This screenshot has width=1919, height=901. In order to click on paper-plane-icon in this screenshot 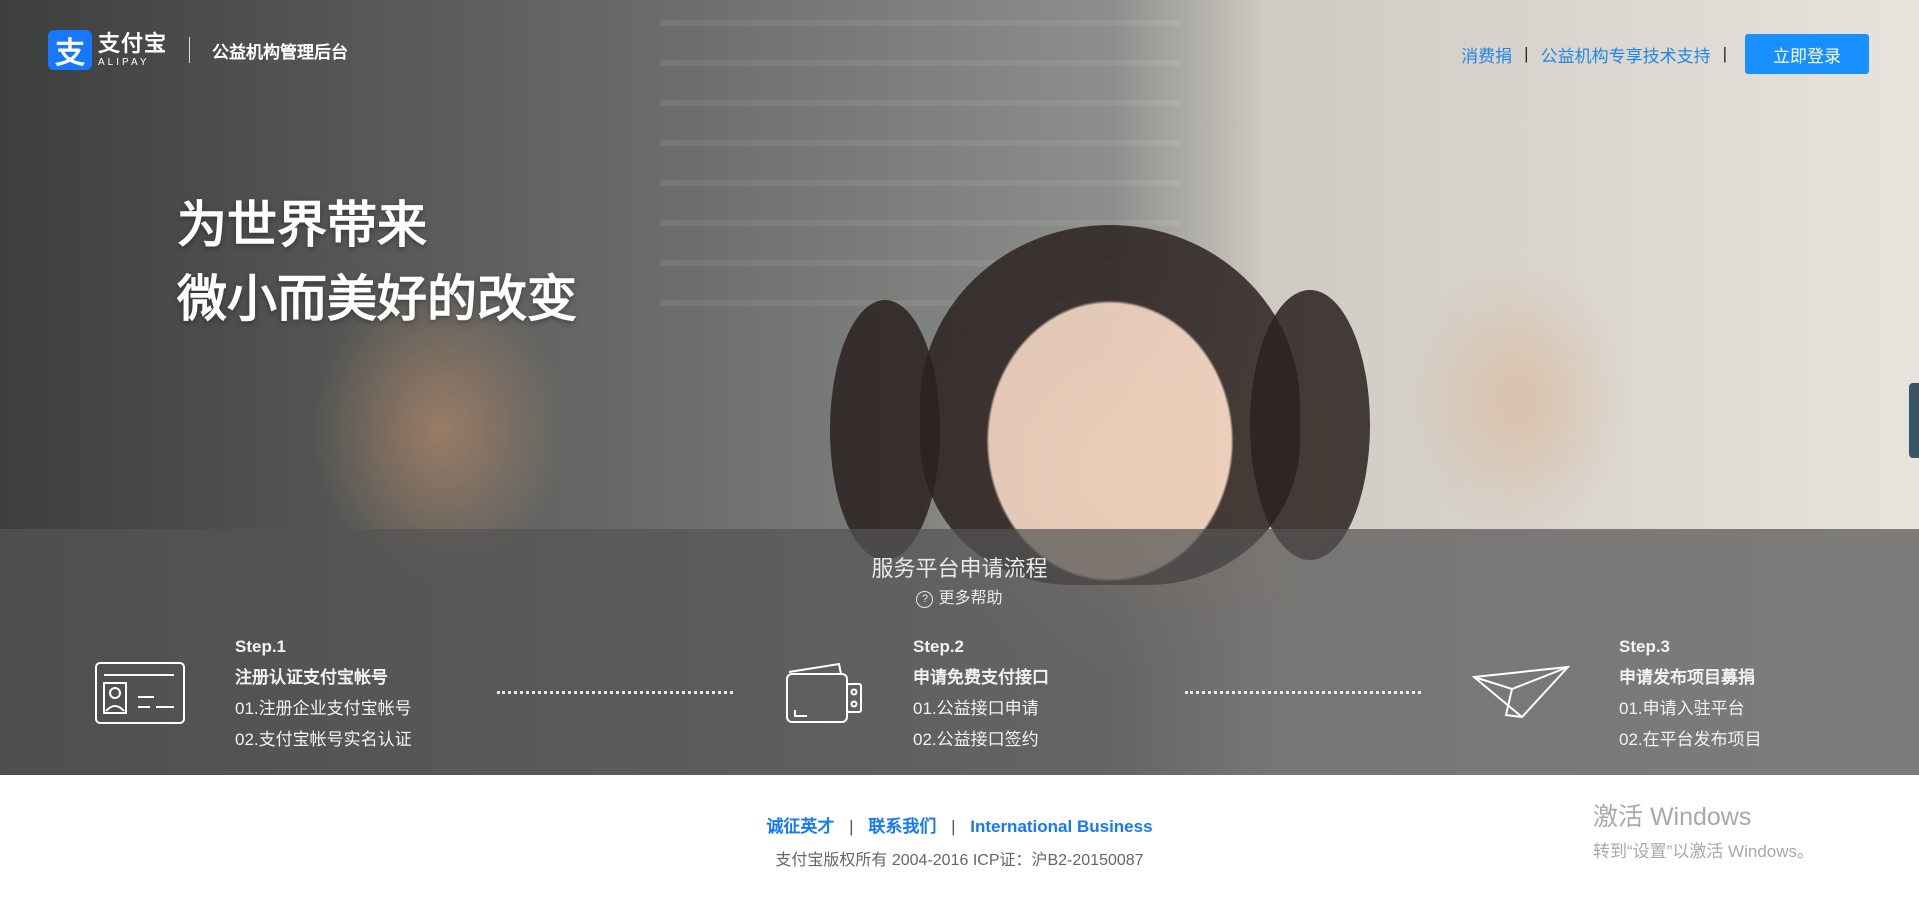, I will do `click(1521, 693)`.